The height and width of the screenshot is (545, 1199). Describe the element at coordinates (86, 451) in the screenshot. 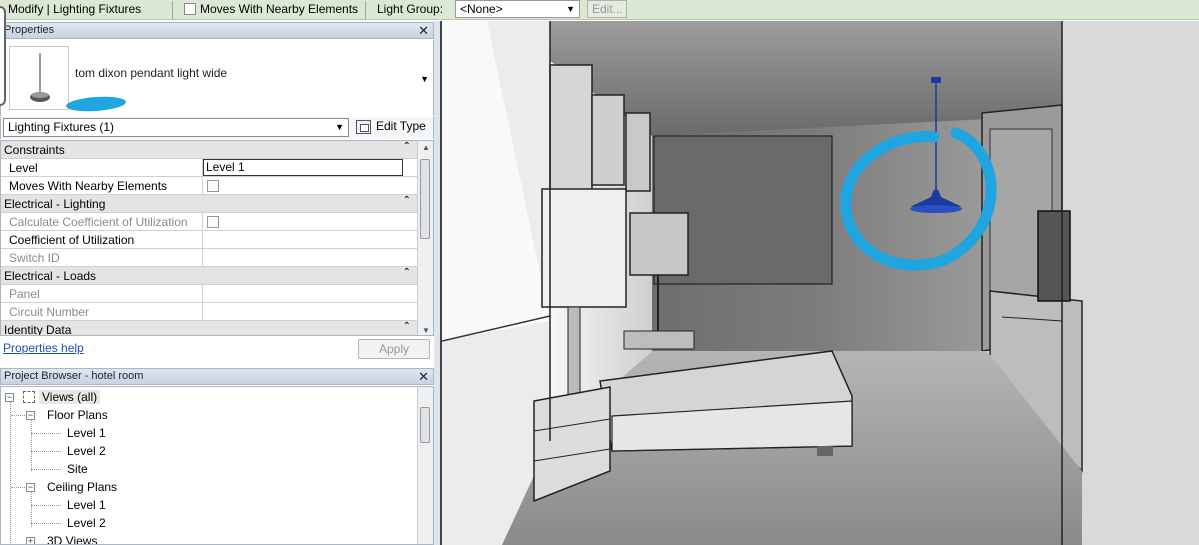

I see `tree-node-floor-level-2: Level 2` at that location.